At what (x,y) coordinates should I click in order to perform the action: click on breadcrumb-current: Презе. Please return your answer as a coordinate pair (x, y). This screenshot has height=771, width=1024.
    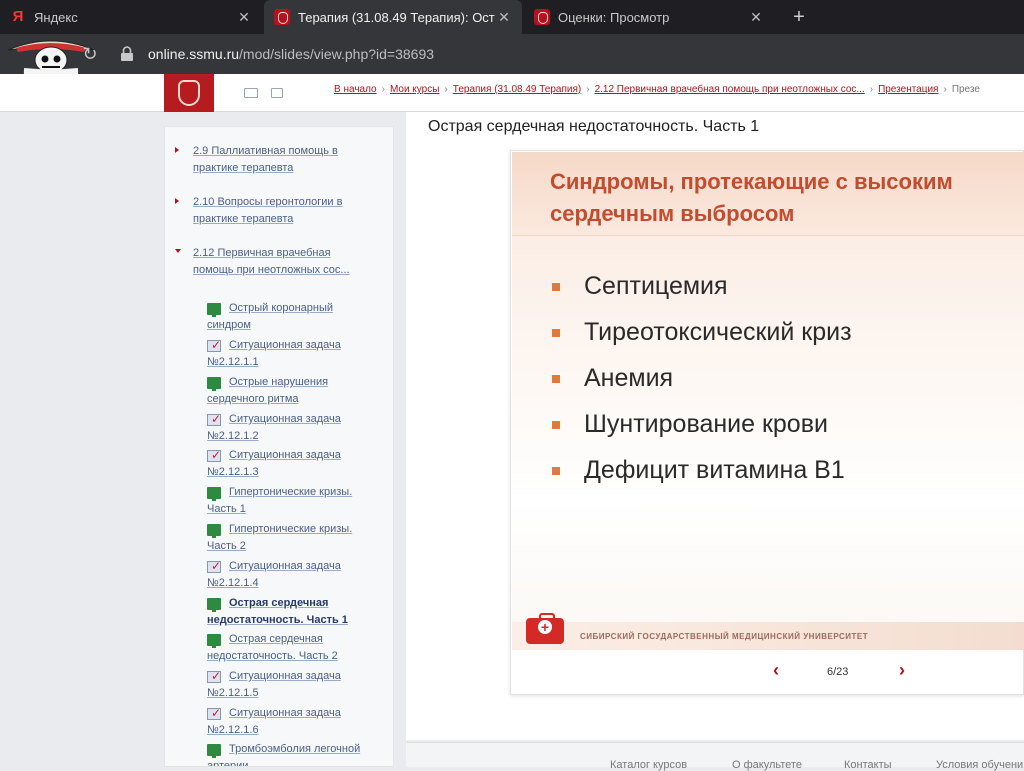
    Looking at the image, I should click on (965, 89).